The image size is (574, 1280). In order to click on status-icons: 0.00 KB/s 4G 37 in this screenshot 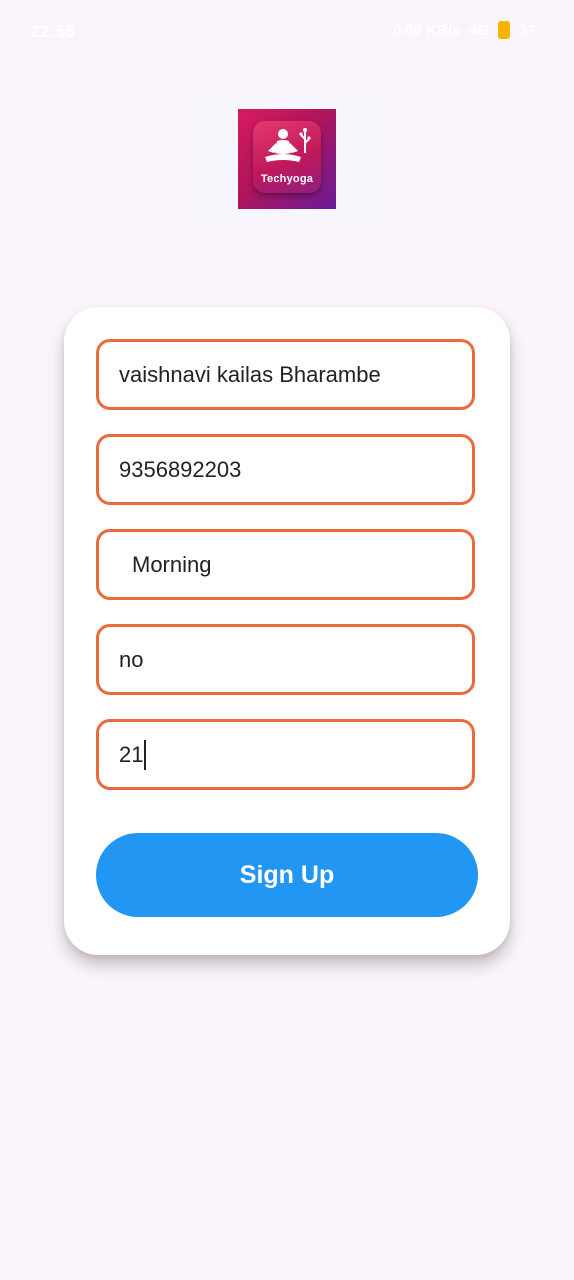, I will do `click(464, 30)`.